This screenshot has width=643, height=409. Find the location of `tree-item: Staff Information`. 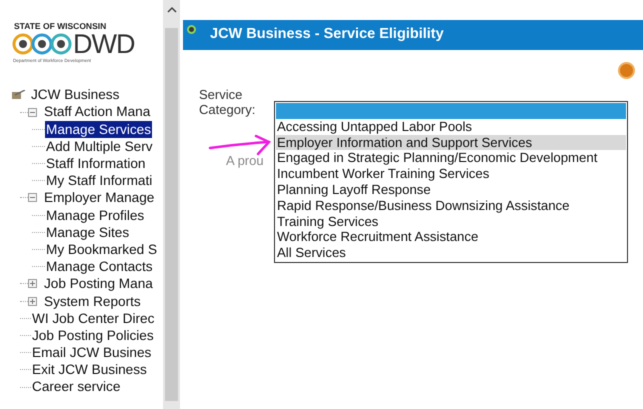

tree-item: Staff Information is located at coordinates (95, 163).